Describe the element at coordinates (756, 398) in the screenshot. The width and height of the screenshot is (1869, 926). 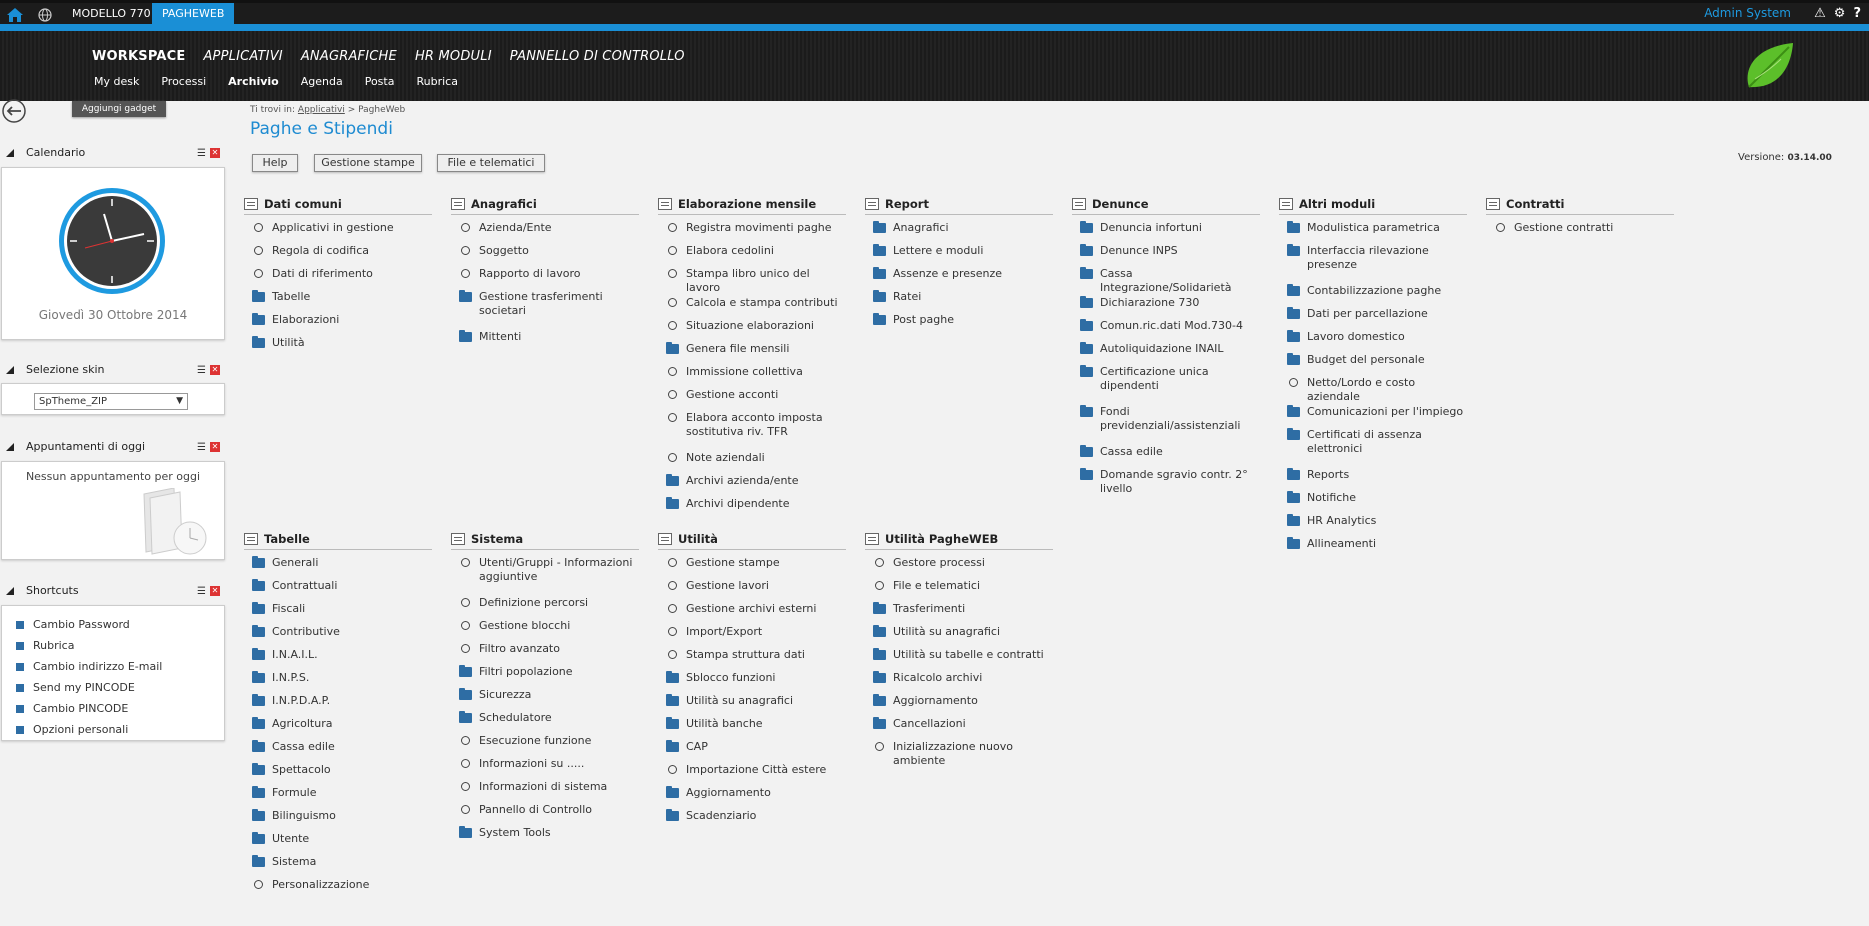
I see `menu-item: Gestione acconti` at that location.